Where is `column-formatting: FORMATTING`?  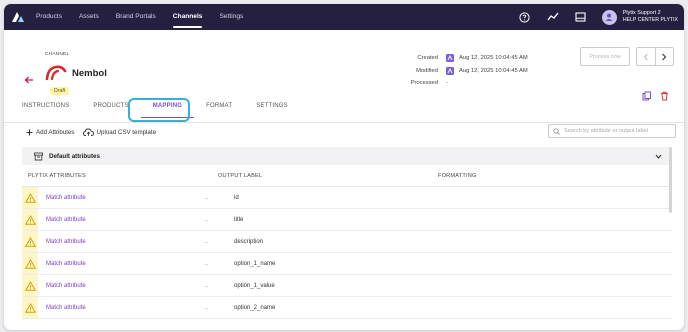 column-formatting: FORMATTING is located at coordinates (457, 175).